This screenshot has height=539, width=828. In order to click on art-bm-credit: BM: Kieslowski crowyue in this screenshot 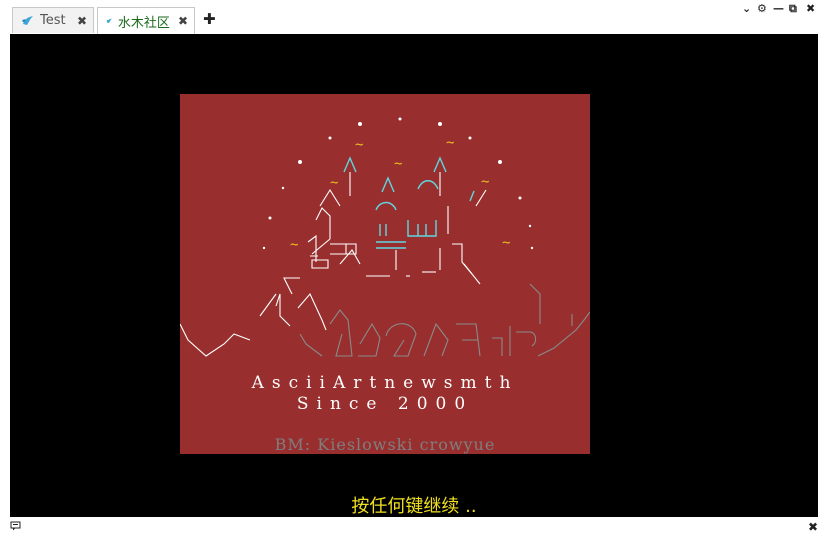, I will do `click(385, 444)`.